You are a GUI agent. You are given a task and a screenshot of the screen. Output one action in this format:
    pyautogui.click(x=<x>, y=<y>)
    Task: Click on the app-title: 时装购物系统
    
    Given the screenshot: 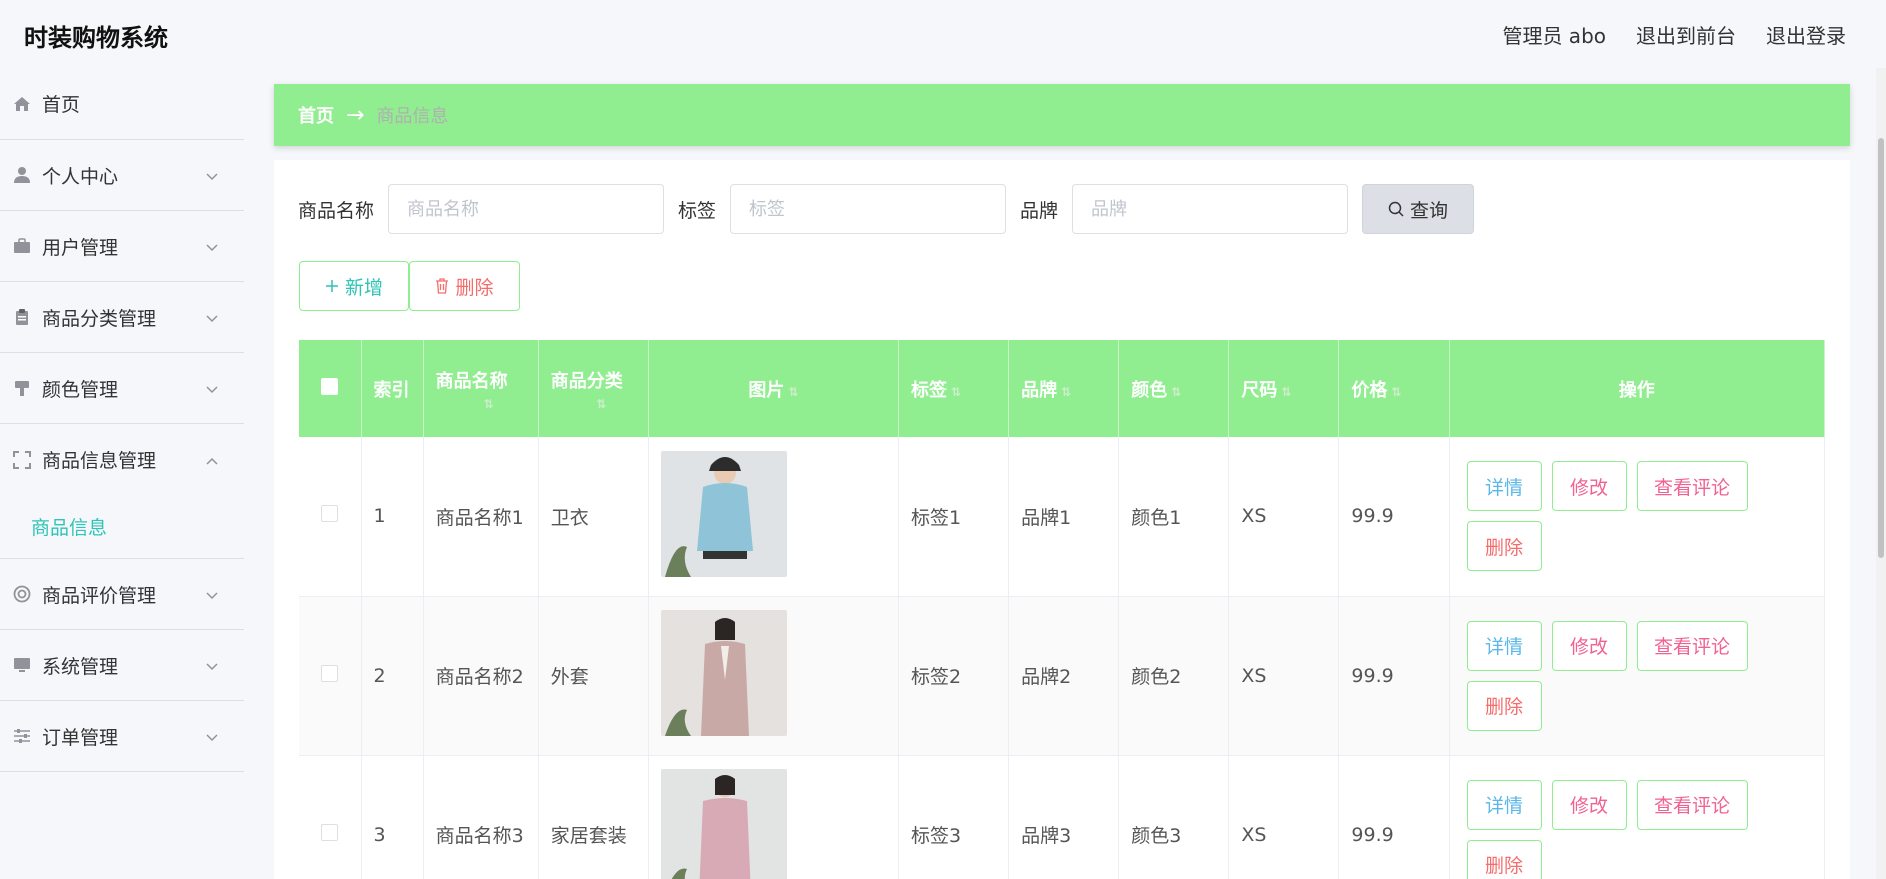 What is the action you would take?
    pyautogui.click(x=96, y=38)
    